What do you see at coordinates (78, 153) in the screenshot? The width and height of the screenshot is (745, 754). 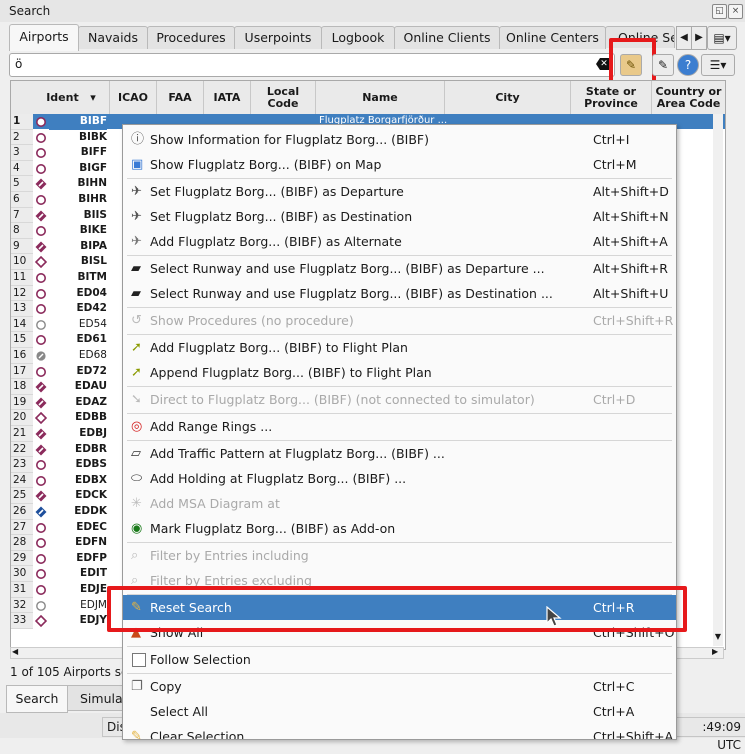 I see `airport-ident: BIFF` at bounding box center [78, 153].